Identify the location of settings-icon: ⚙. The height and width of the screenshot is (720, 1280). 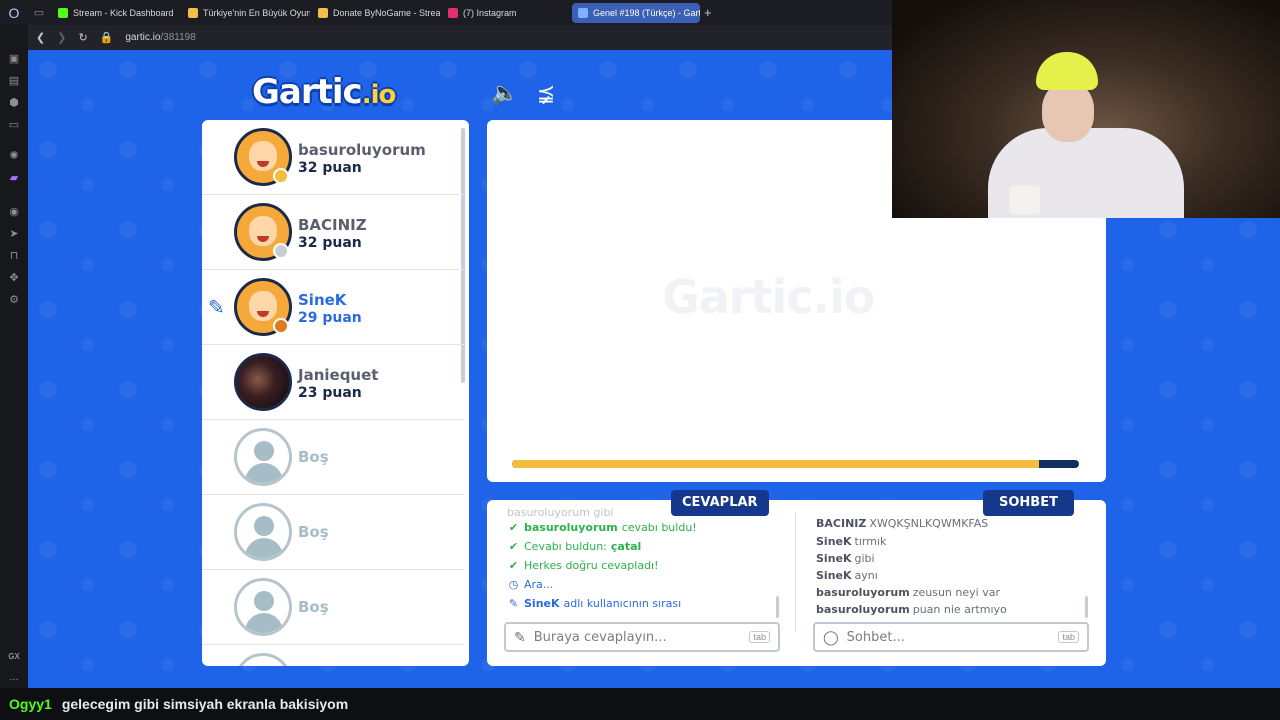
(14, 300).